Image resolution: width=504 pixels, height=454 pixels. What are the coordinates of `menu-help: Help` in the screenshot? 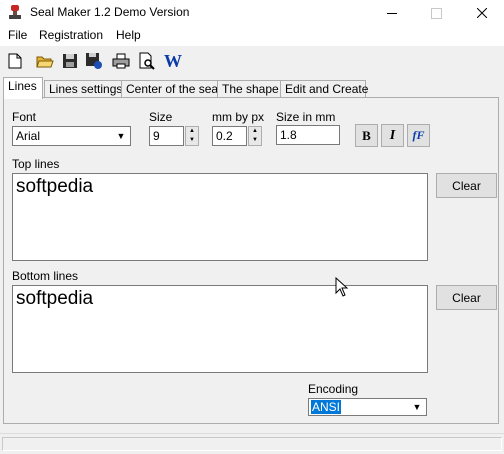 It's located at (128, 35).